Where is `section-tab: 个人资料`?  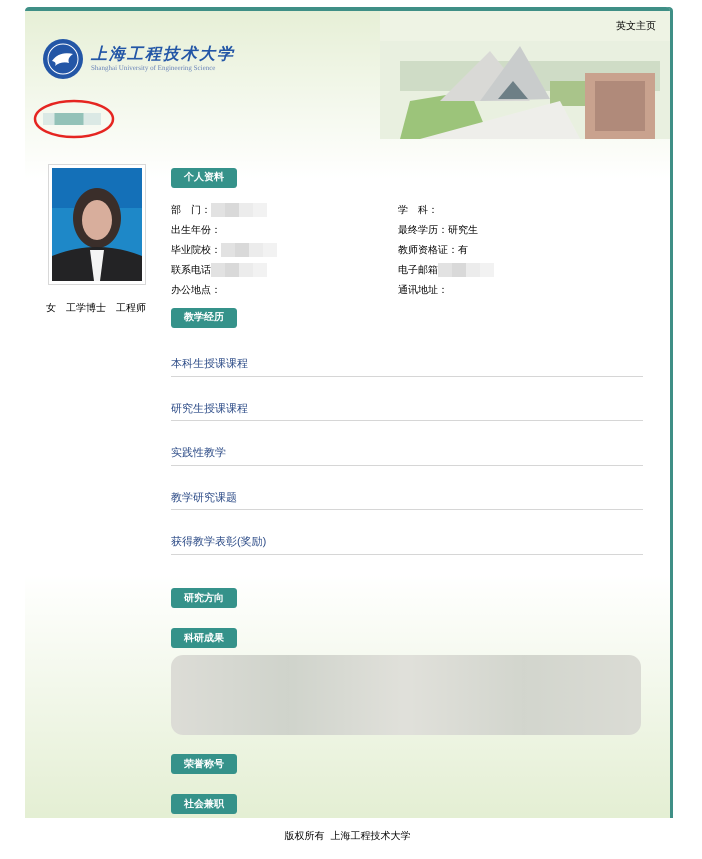 section-tab: 个人资料 is located at coordinates (204, 178).